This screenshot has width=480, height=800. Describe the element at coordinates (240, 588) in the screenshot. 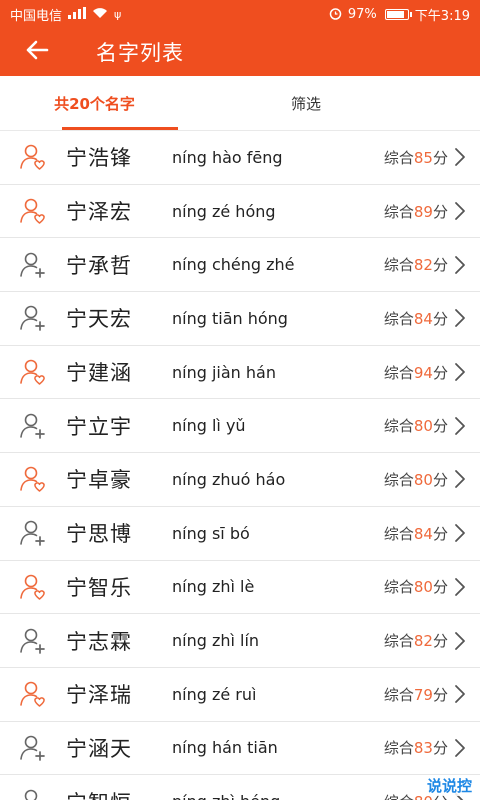

I see `name-row: 宁智乐 níng zhì lè 综合80分` at that location.